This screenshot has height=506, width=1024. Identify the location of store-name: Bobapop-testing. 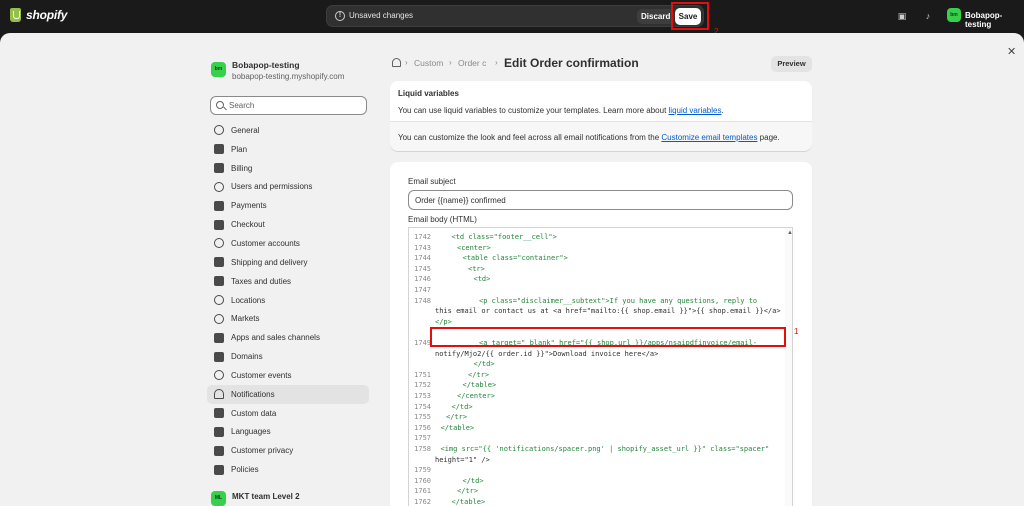
(994, 20).